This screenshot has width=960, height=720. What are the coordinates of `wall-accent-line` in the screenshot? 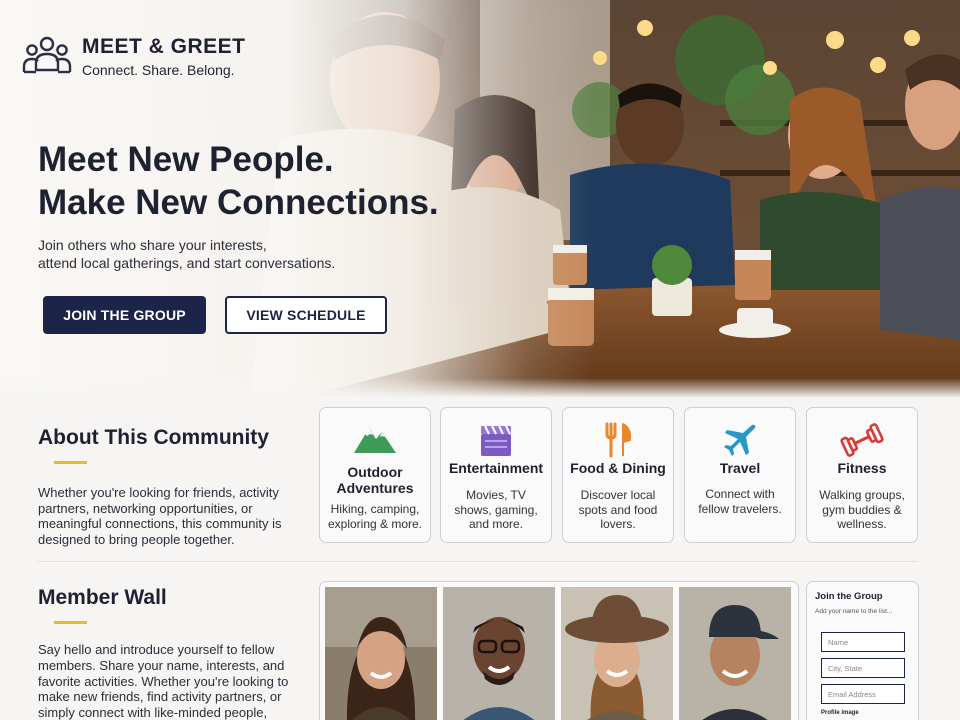 It's located at (70, 622).